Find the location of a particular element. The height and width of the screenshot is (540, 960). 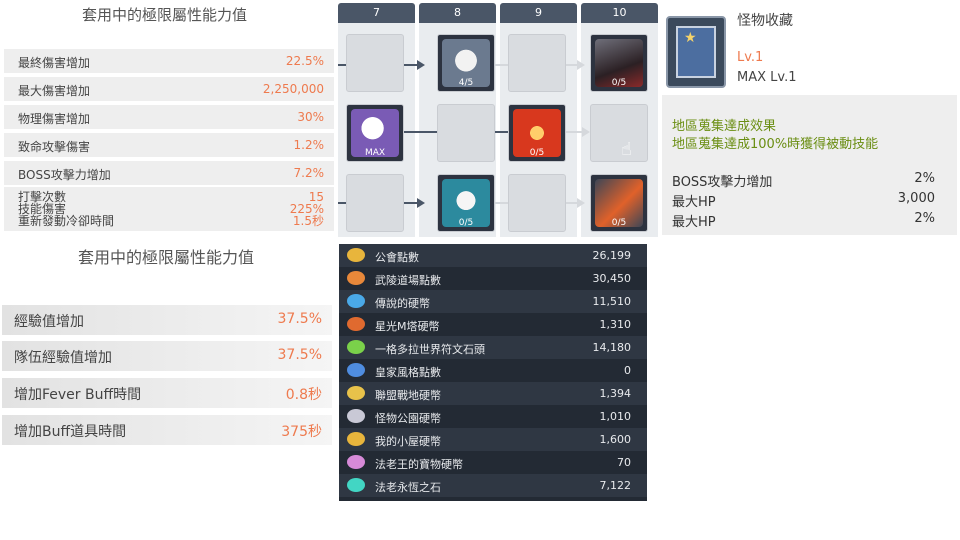

currency-value: 14,180 is located at coordinates (612, 347).